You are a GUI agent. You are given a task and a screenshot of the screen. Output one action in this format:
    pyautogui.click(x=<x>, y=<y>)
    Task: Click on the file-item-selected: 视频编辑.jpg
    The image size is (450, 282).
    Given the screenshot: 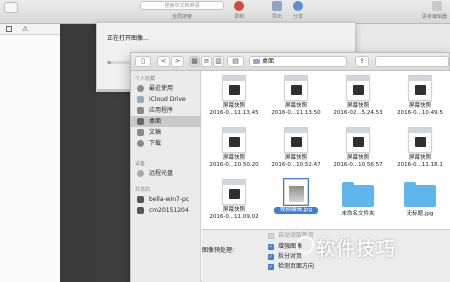 What is the action you would take?
    pyautogui.click(x=296, y=202)
    